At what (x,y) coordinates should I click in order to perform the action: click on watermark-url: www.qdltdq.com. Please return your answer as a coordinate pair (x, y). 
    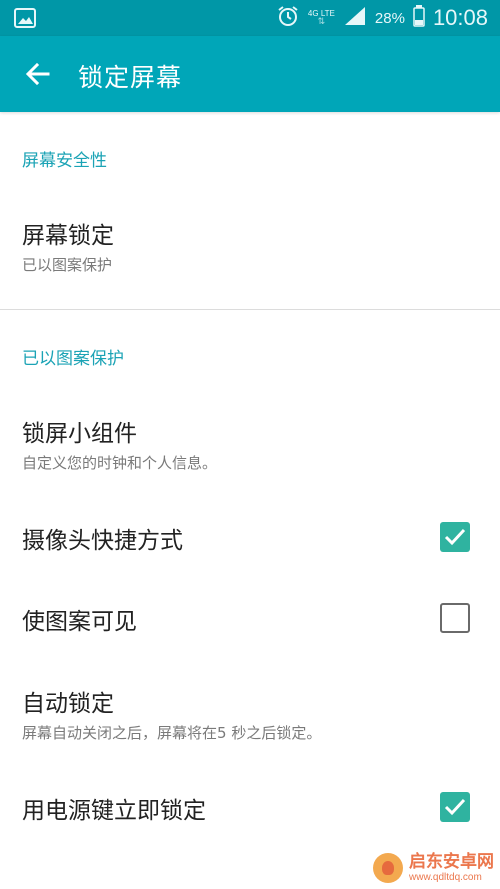
    Looking at the image, I should click on (445, 877).